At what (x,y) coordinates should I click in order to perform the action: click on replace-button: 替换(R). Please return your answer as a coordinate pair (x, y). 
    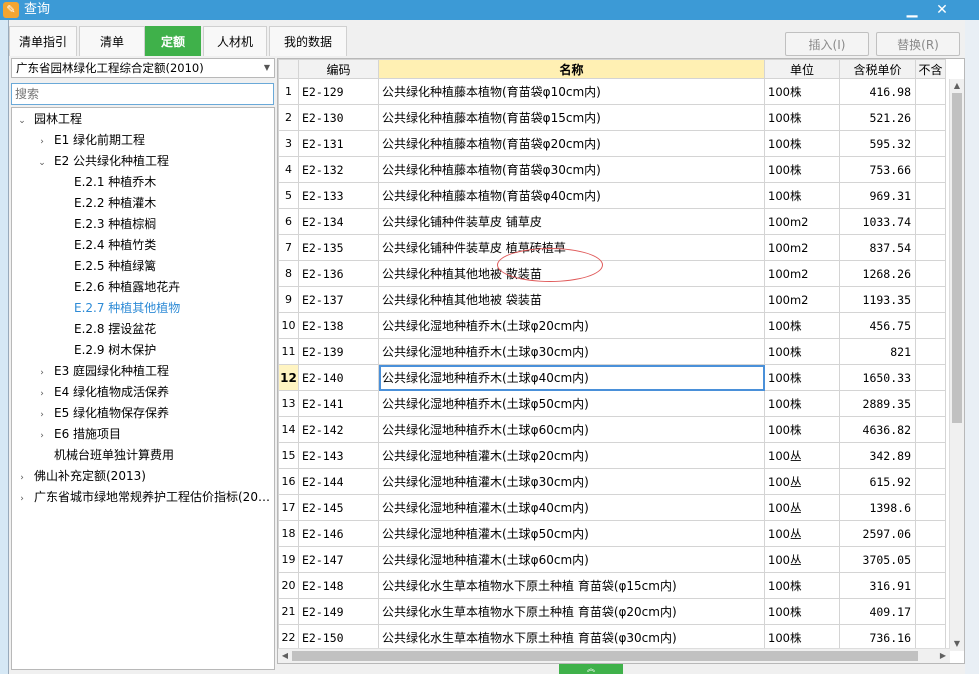
    Looking at the image, I should click on (918, 44).